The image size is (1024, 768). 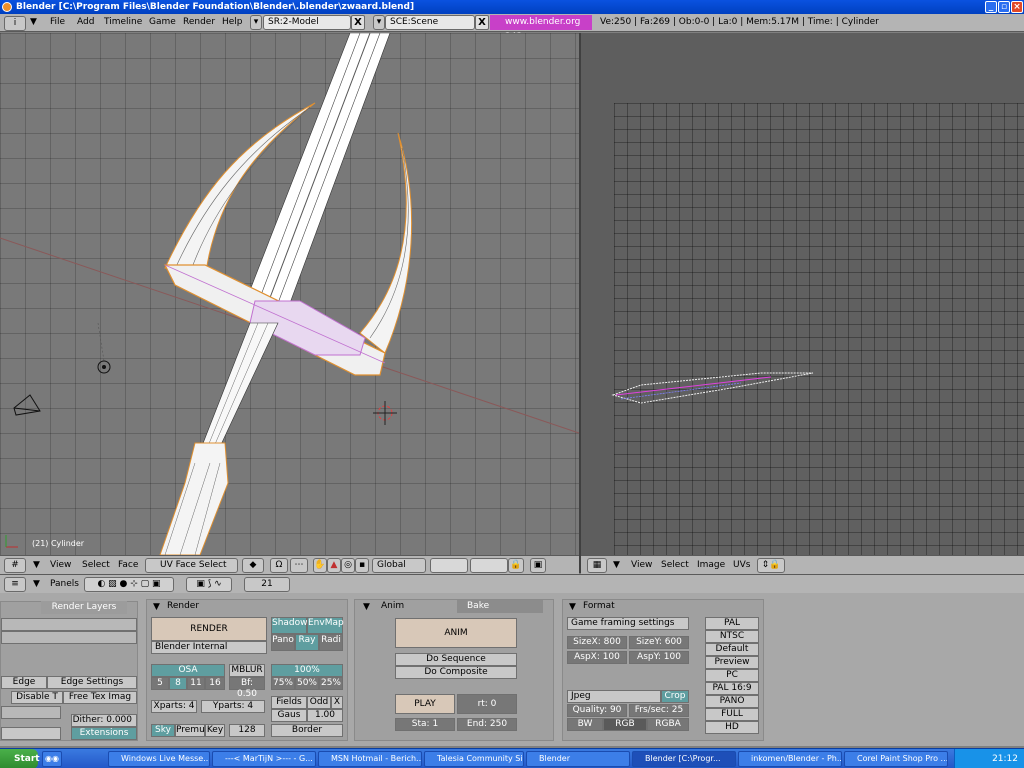 What do you see at coordinates (732, 727) in the screenshot?
I see `preset-hd: HD` at bounding box center [732, 727].